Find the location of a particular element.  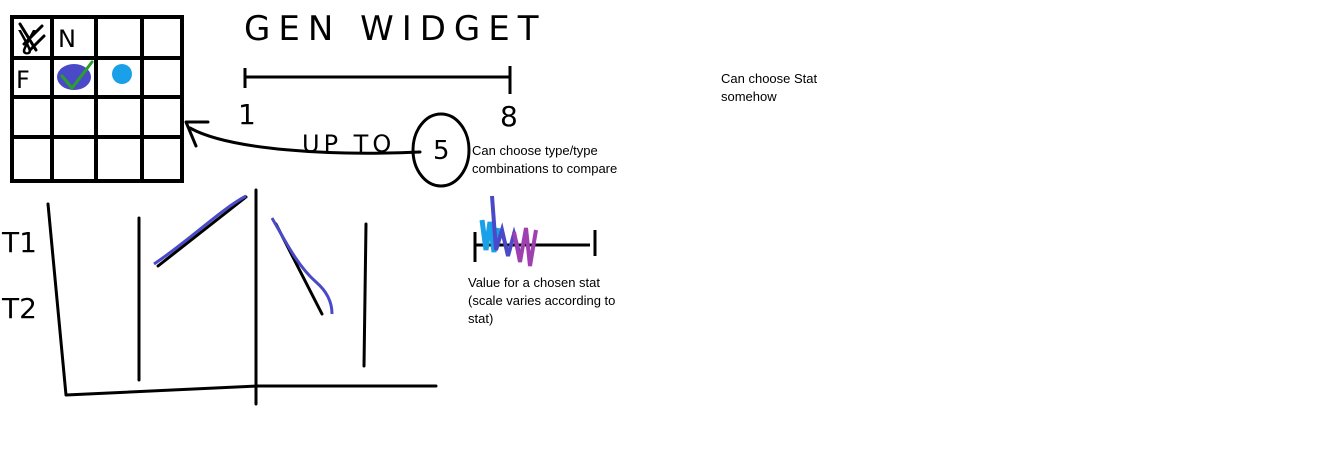

note-line: somehow is located at coordinates (749, 96).